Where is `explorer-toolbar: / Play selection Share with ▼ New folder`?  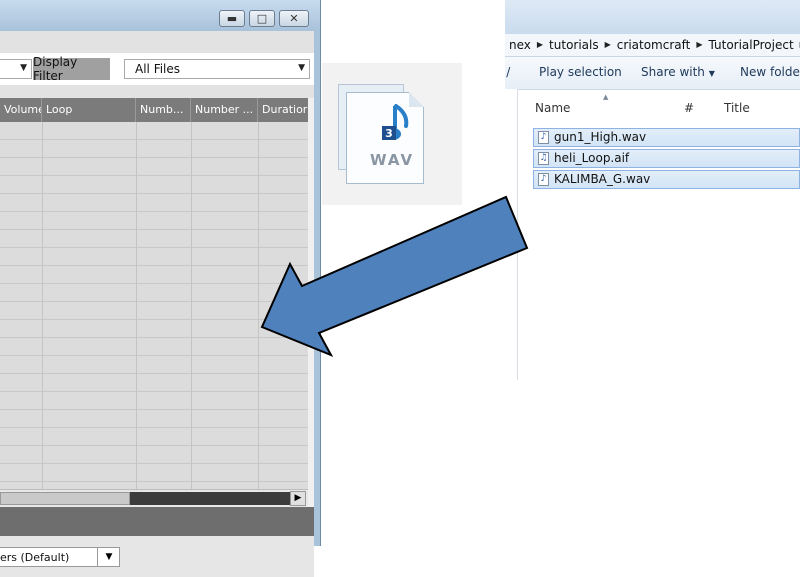 explorer-toolbar: / Play selection Share with ▼ New folder is located at coordinates (652, 73).